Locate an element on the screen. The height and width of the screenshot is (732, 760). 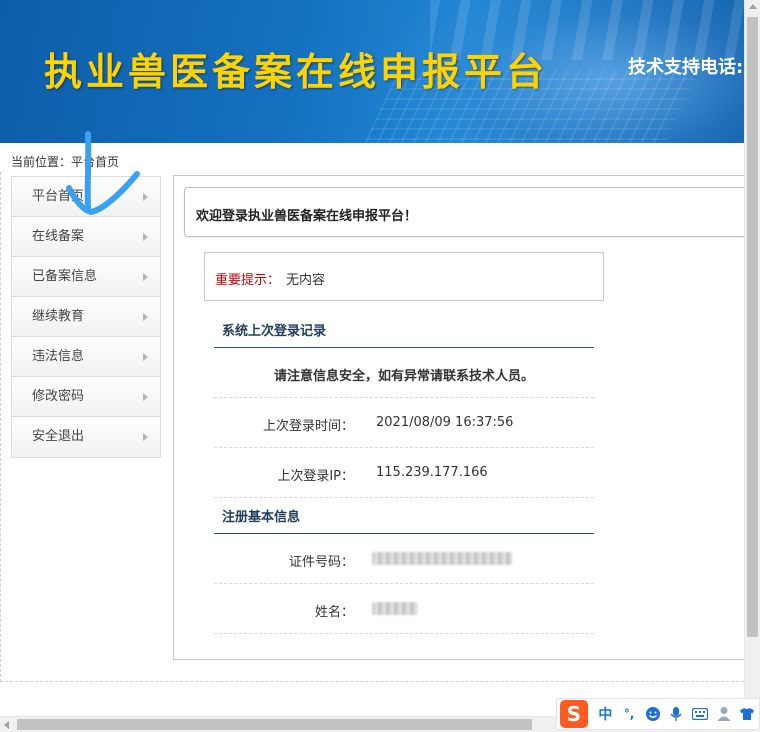
name-label: 姓名： is located at coordinates (334, 612).